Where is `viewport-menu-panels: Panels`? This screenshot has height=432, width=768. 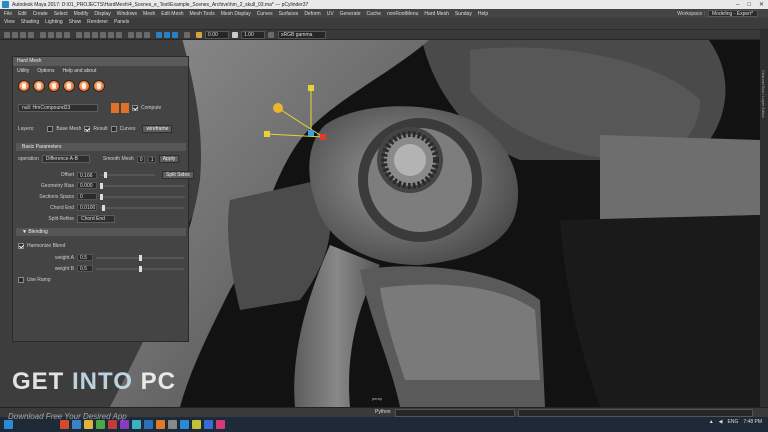 viewport-menu-panels: Panels is located at coordinates (121, 22).